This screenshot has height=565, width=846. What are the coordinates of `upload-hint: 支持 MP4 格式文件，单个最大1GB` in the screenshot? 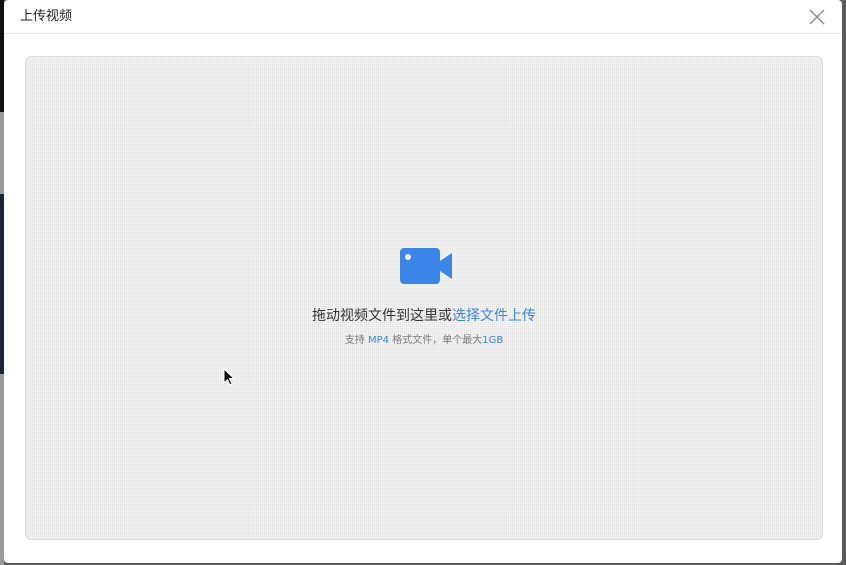 It's located at (424, 341).